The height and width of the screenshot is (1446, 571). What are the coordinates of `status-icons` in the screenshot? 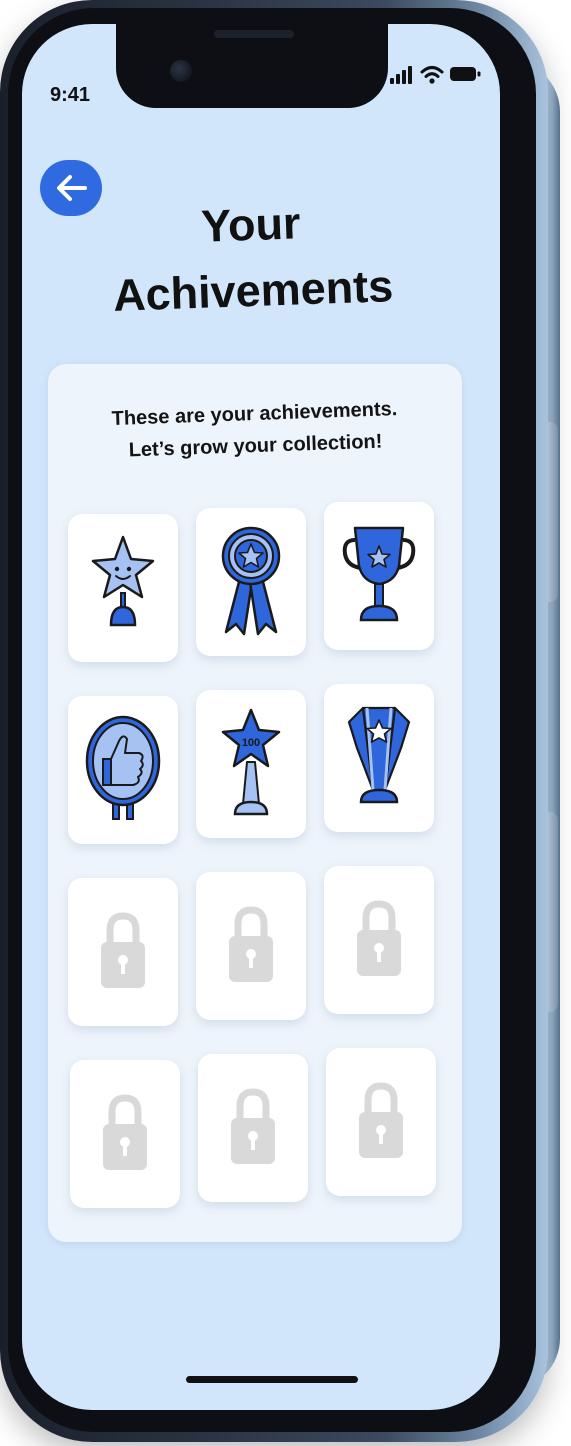 It's located at (436, 75).